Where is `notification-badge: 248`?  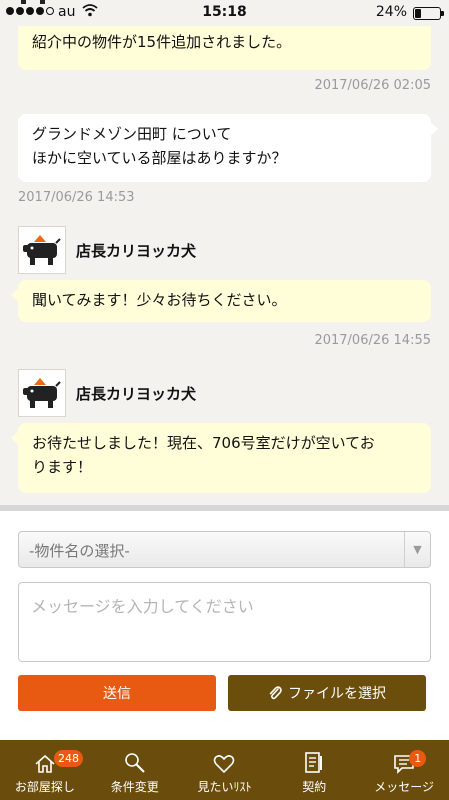
notification-badge: 248 is located at coordinates (68, 758).